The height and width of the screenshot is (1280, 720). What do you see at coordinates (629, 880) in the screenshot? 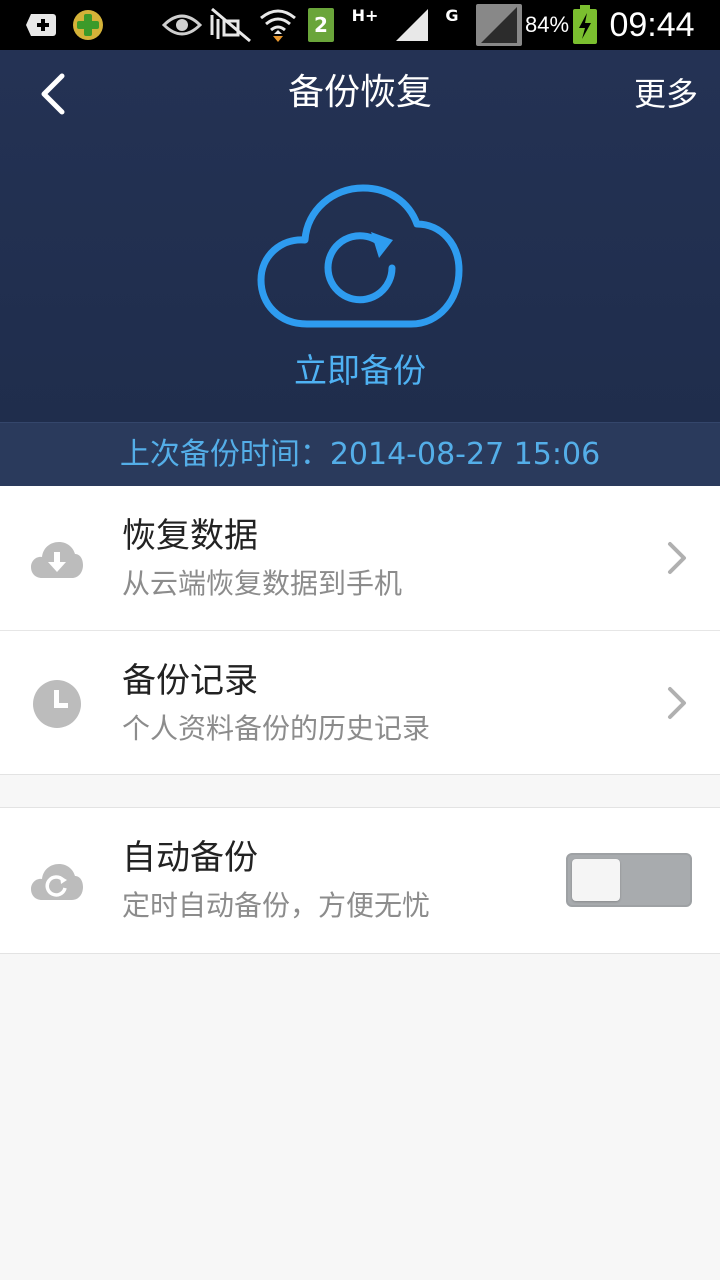
I see `auto-backup-toggle` at bounding box center [629, 880].